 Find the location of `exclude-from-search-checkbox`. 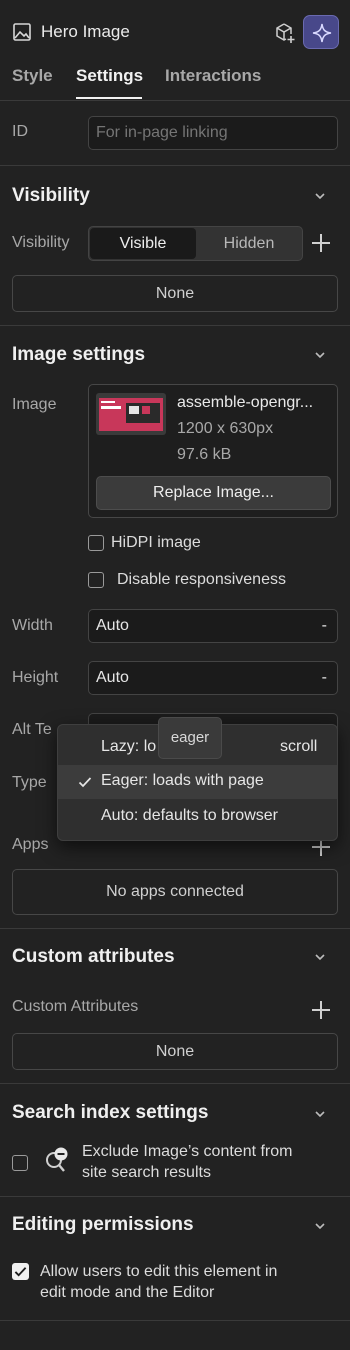

exclude-from-search-checkbox is located at coordinates (20, 1163).